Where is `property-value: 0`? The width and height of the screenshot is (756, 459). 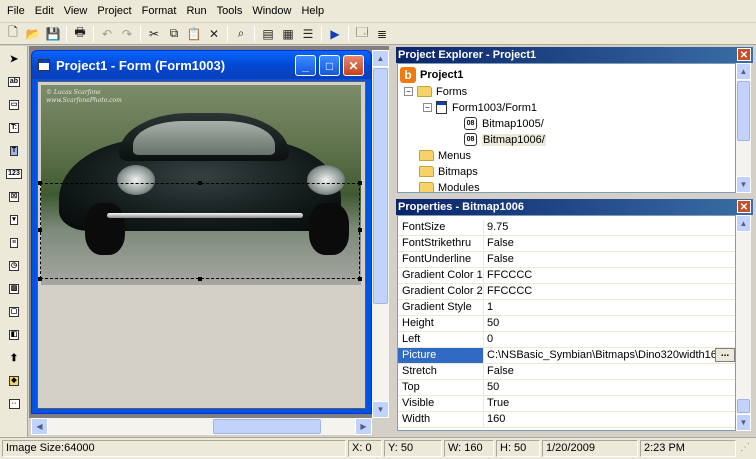
property-value: 0 is located at coordinates (609, 339).